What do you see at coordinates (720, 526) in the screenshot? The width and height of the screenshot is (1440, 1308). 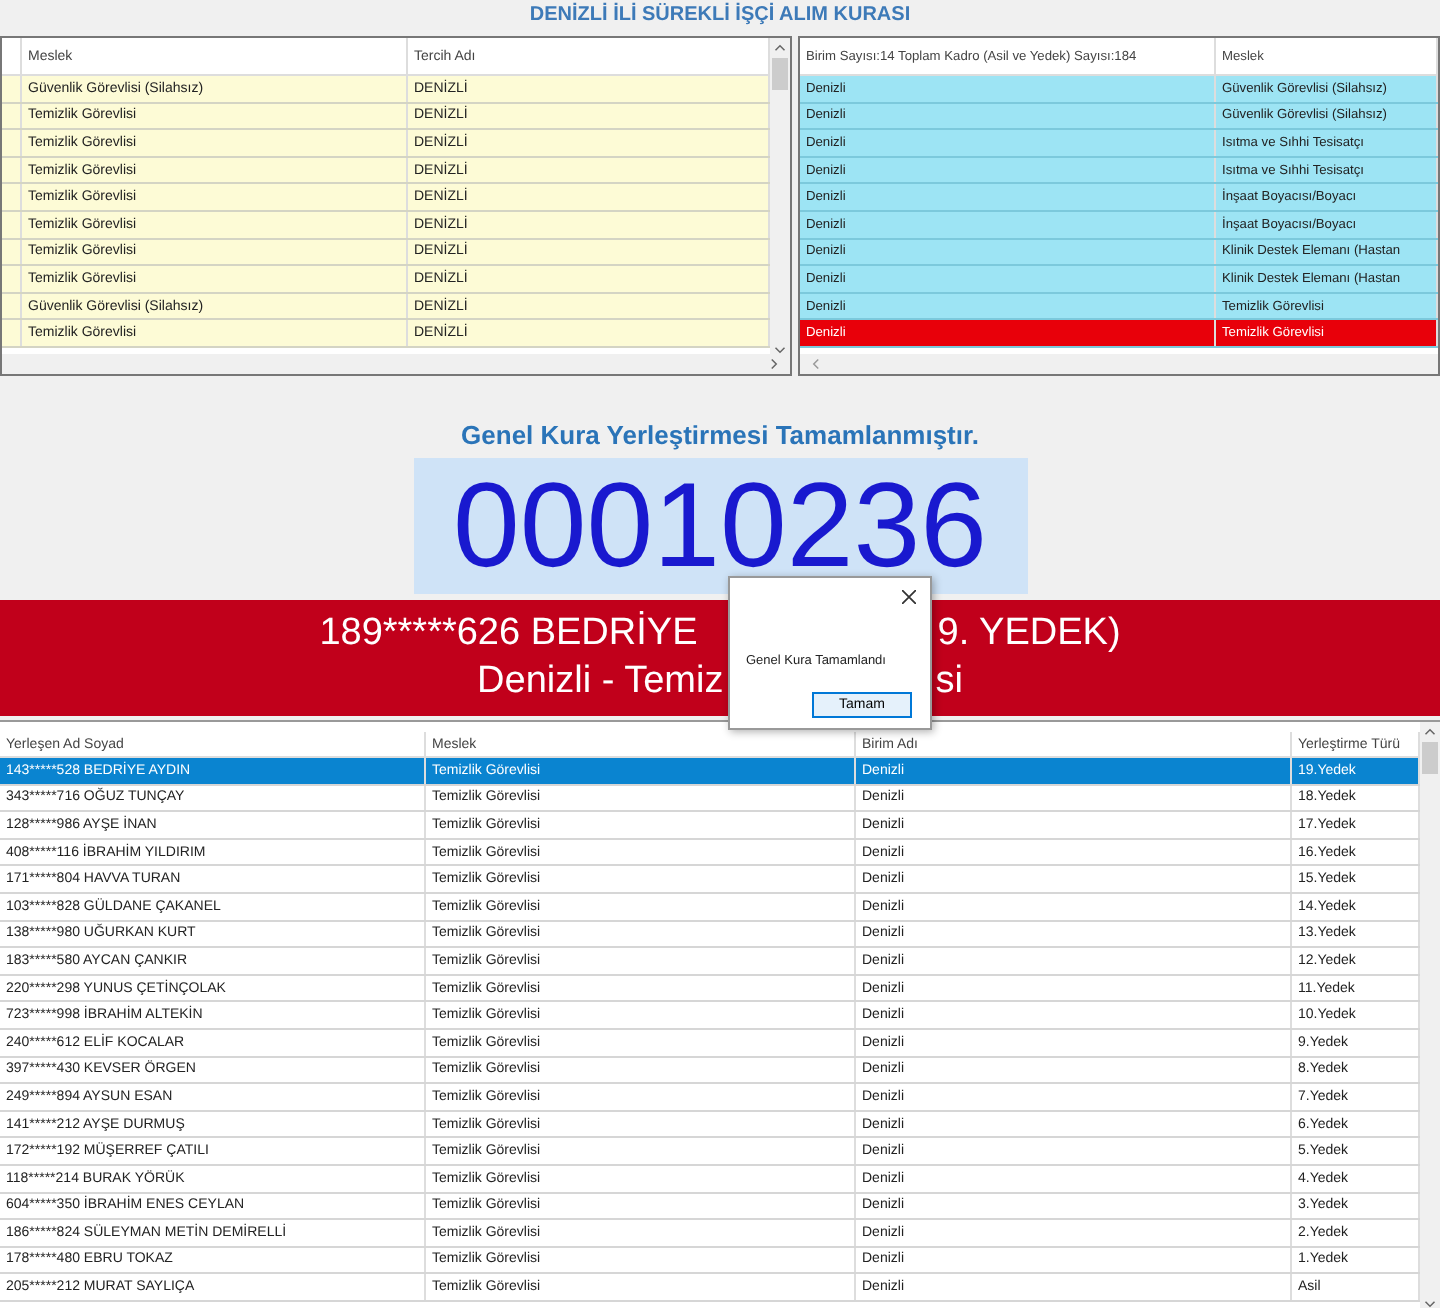 I see `draw-number: 00010236` at bounding box center [720, 526].